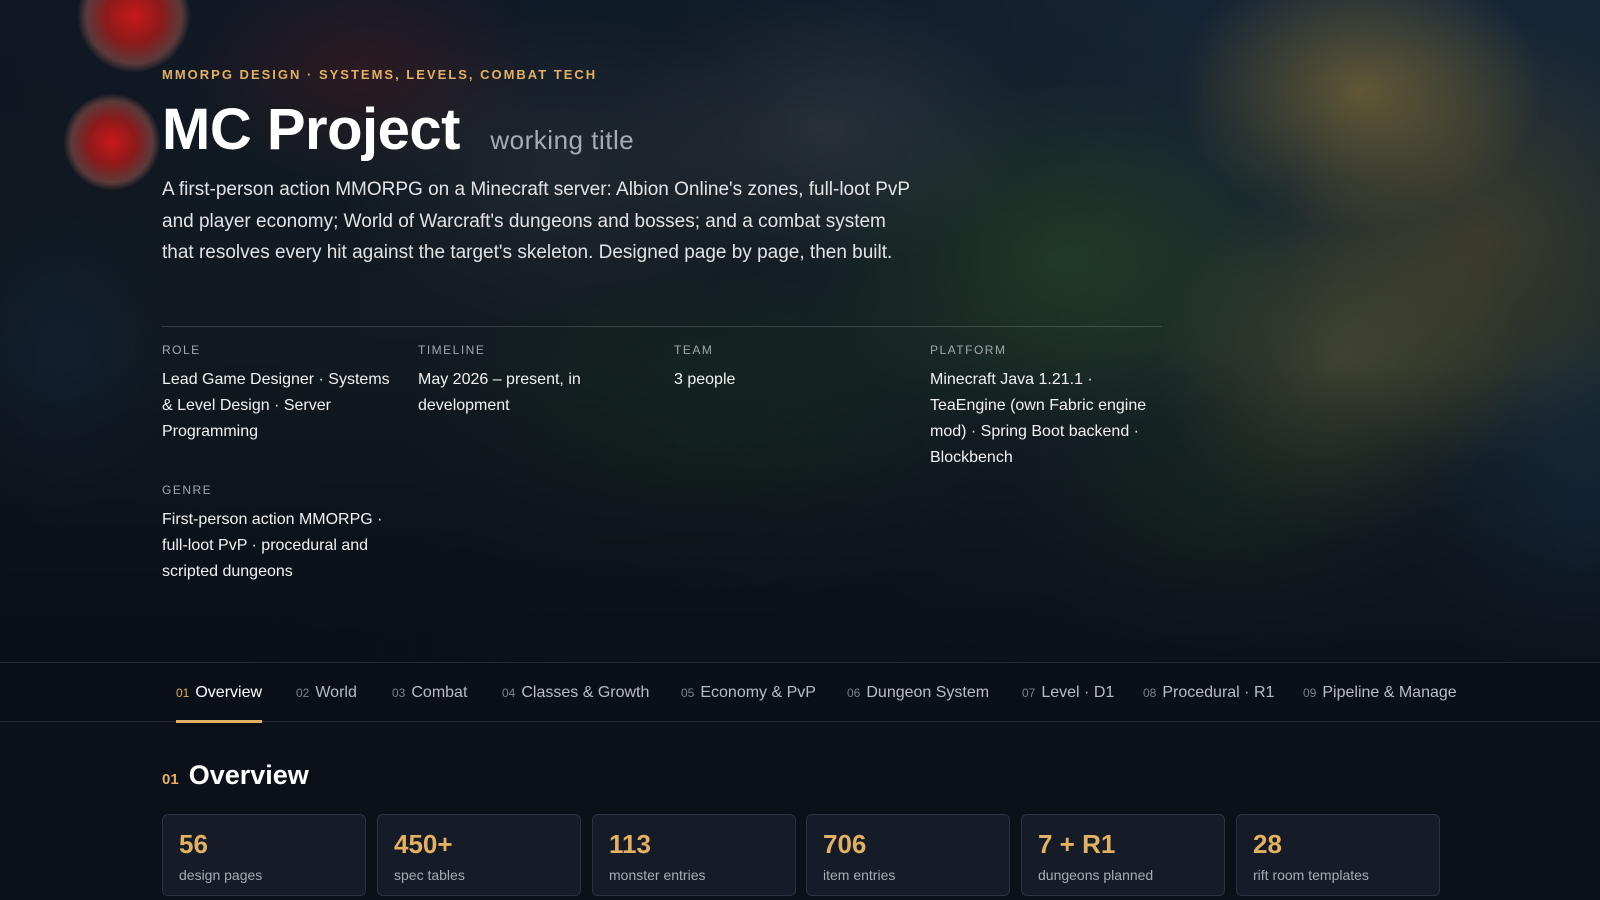 The image size is (1600, 900). What do you see at coordinates (479, 855) in the screenshot?
I see `stat-card-spec-tables: 450+ spec tables` at bounding box center [479, 855].